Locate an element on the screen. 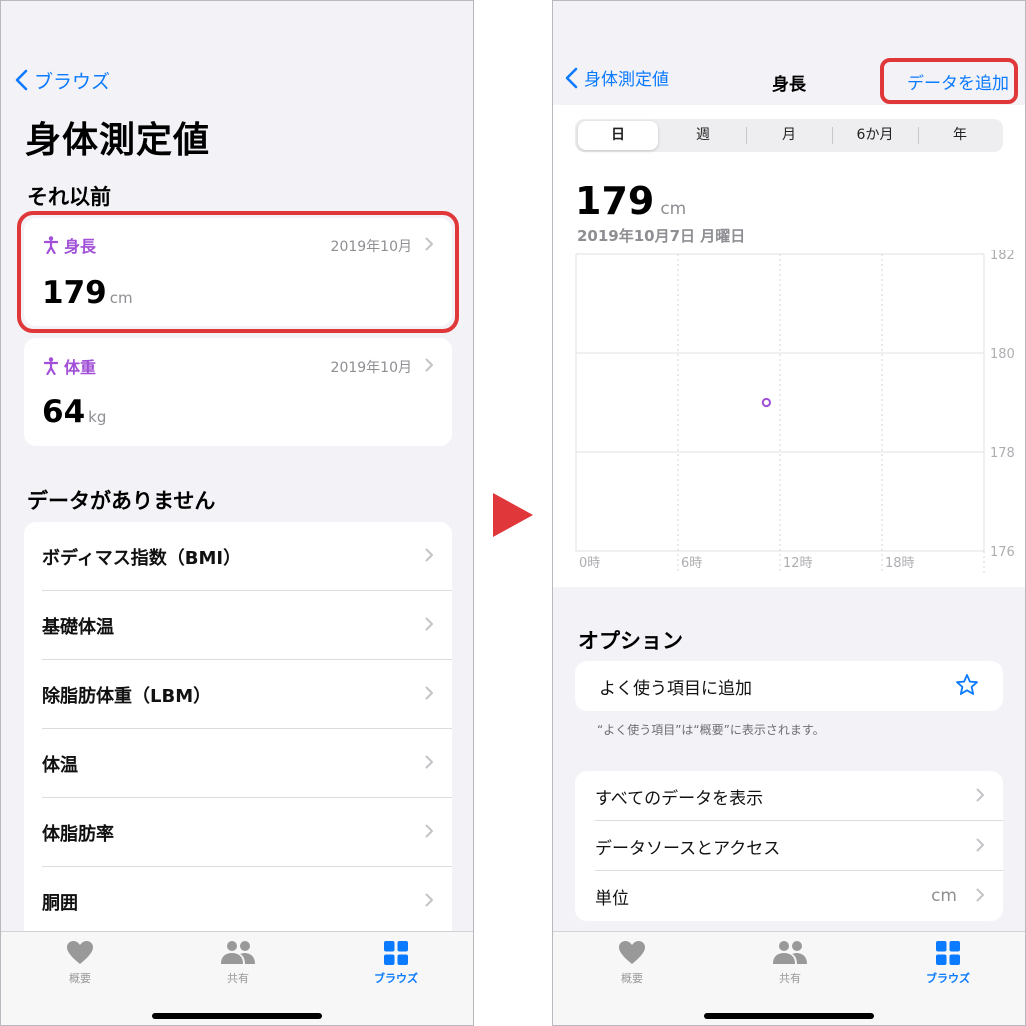 Image resolution: width=1026 pixels, height=1026 pixels. x-tick-label: 6時 is located at coordinates (691, 563).